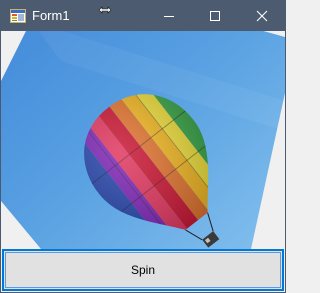  I want to click on close-icon, so click(262, 16).